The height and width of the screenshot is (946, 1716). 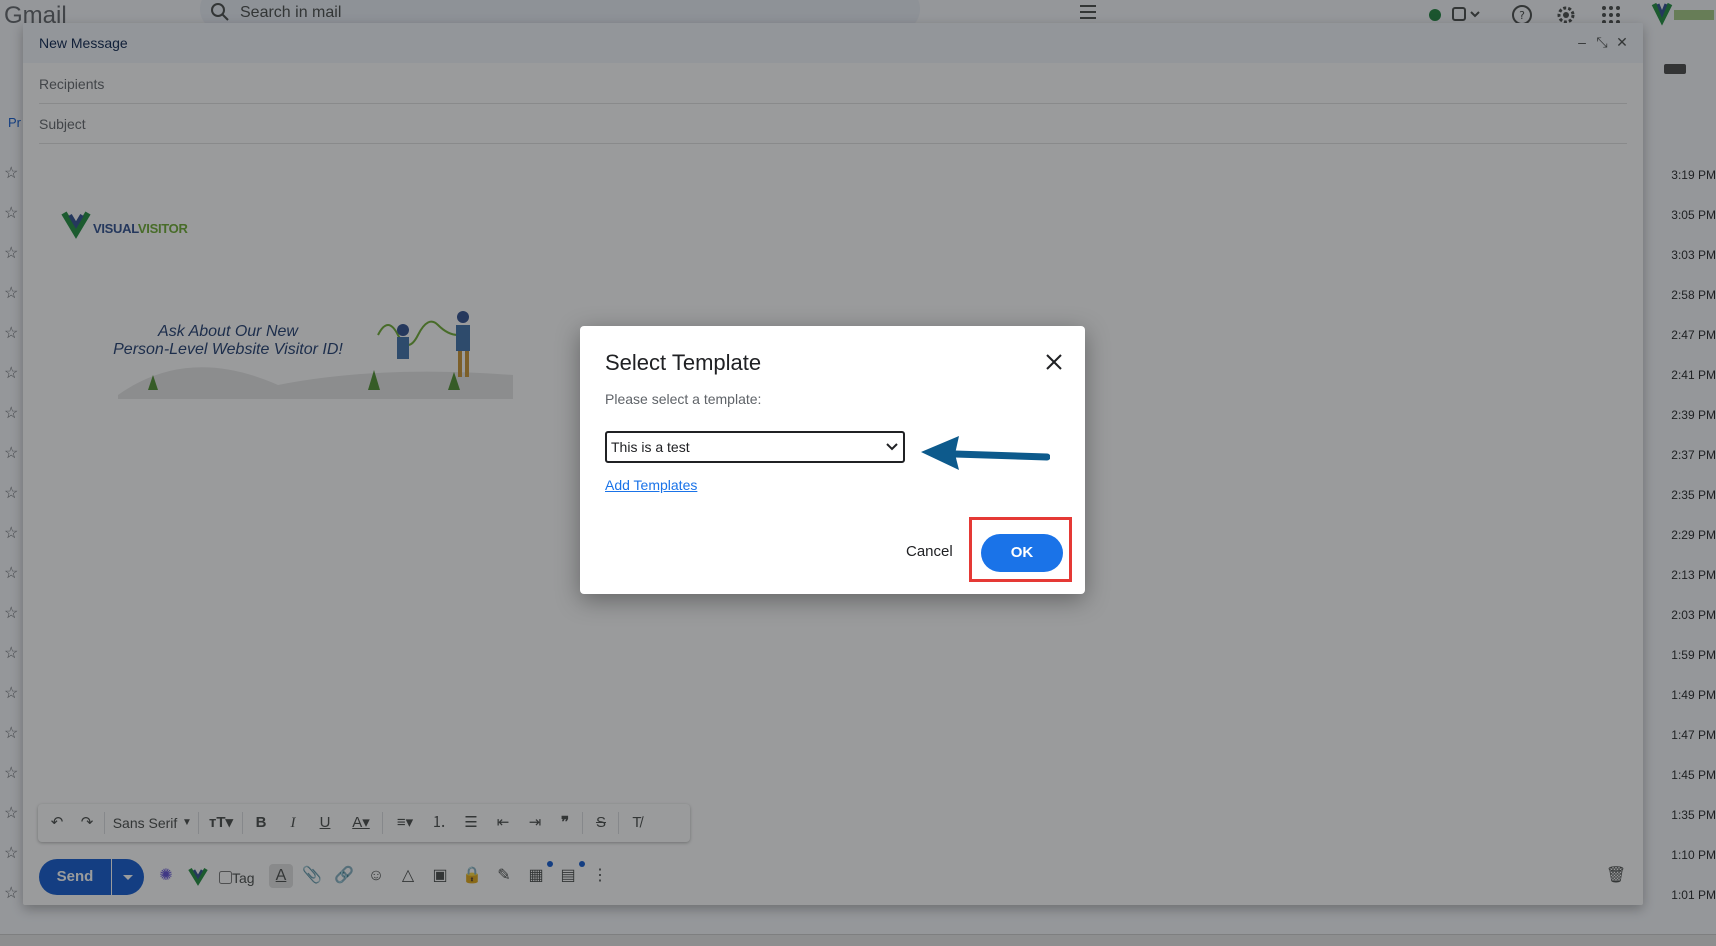 I want to click on cancel-button: Cancel, so click(x=929, y=551).